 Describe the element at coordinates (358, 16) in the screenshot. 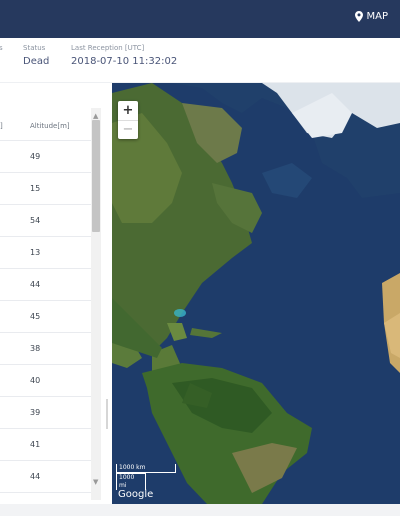

I see `map-pin-icon` at that location.